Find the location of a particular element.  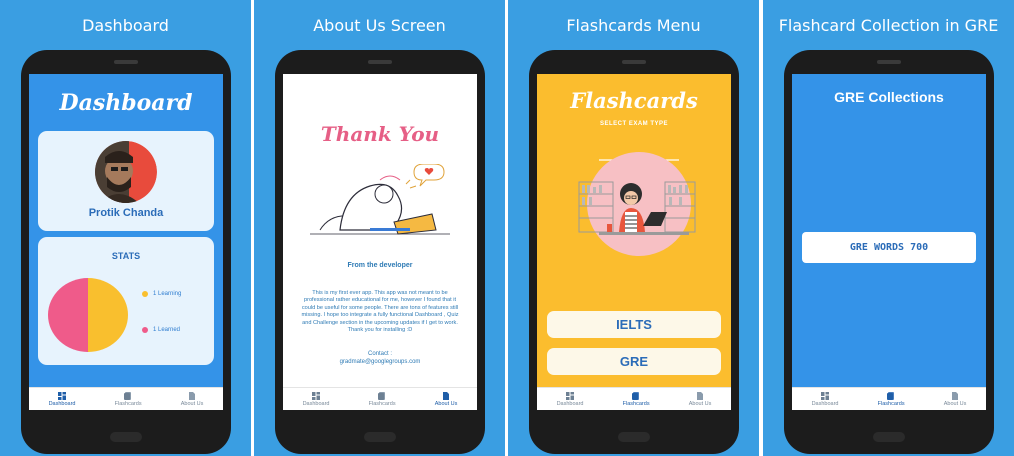

legend-learning-label: 1 Learning is located at coordinates (167, 294).